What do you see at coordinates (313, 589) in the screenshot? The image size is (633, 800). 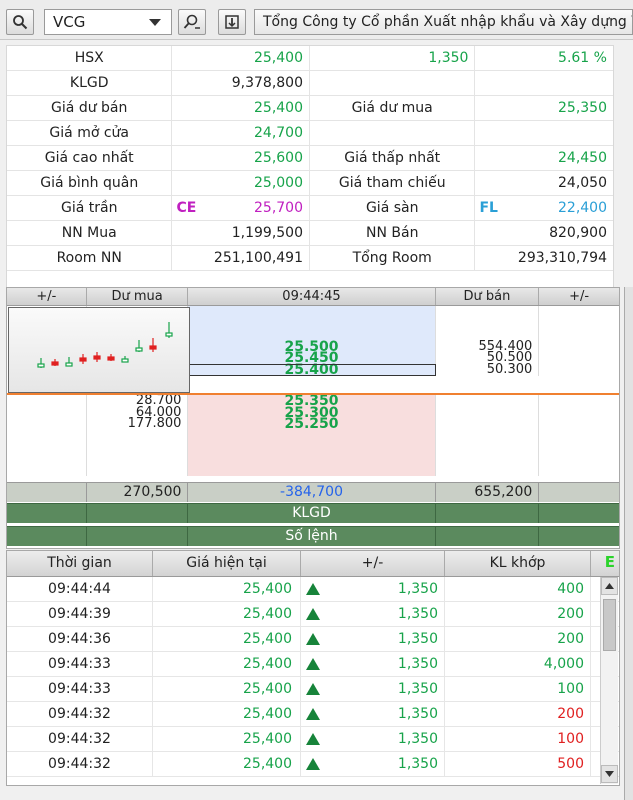 I see `trade-row: 09:44:44 25,400 1,350 400` at bounding box center [313, 589].